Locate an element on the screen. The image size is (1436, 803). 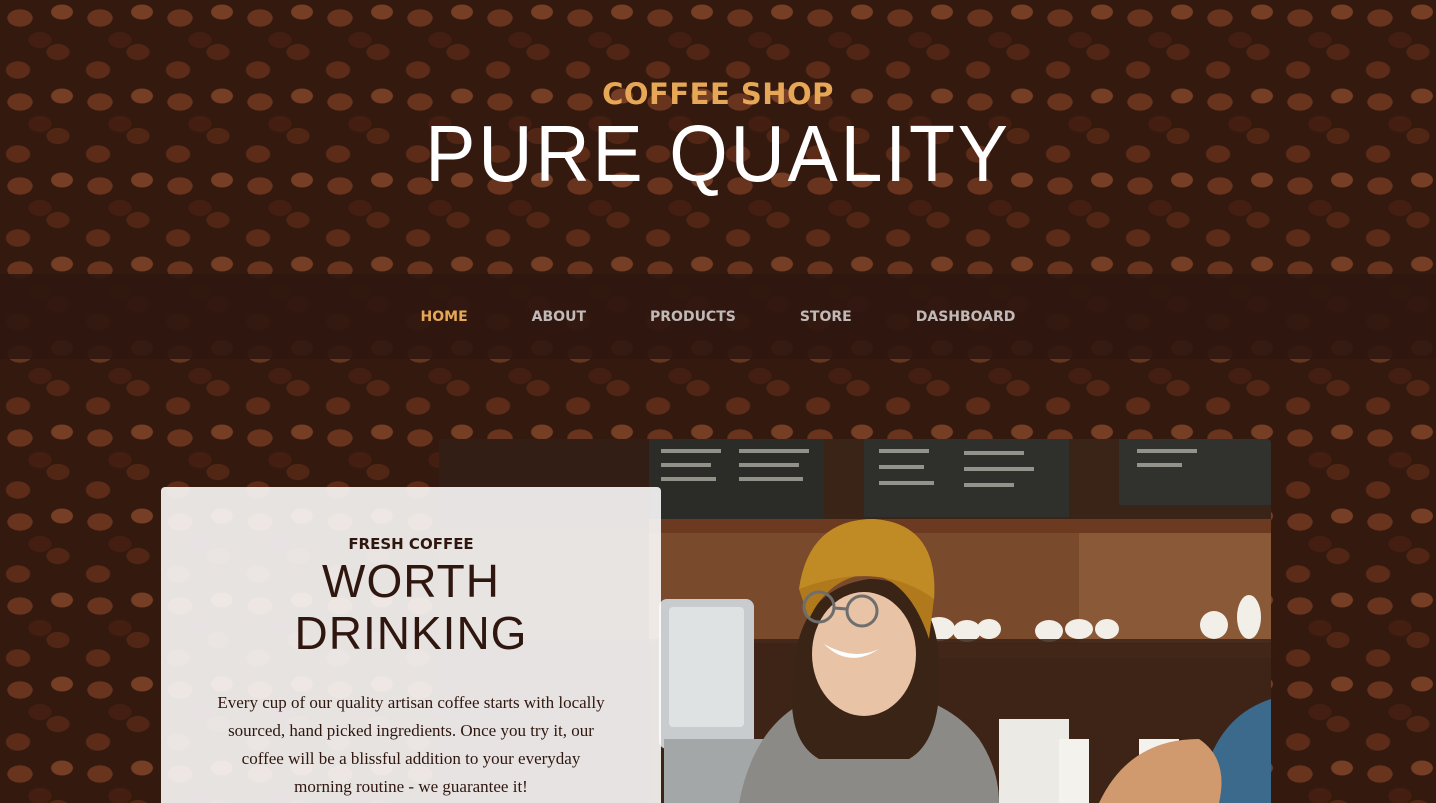
nav-item-store: STORE is located at coordinates (826, 317).